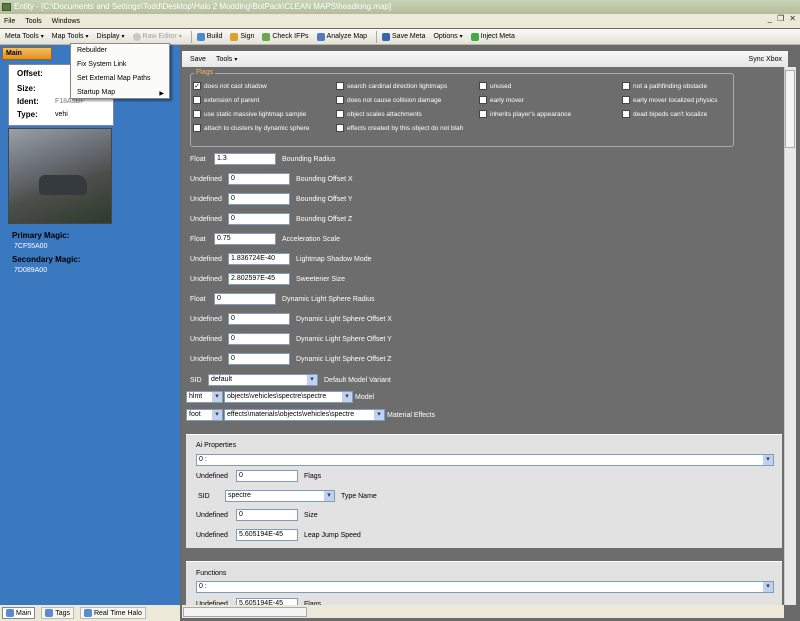  What do you see at coordinates (27, 53) in the screenshot?
I see `sidebar-tab-main: Main` at bounding box center [27, 53].